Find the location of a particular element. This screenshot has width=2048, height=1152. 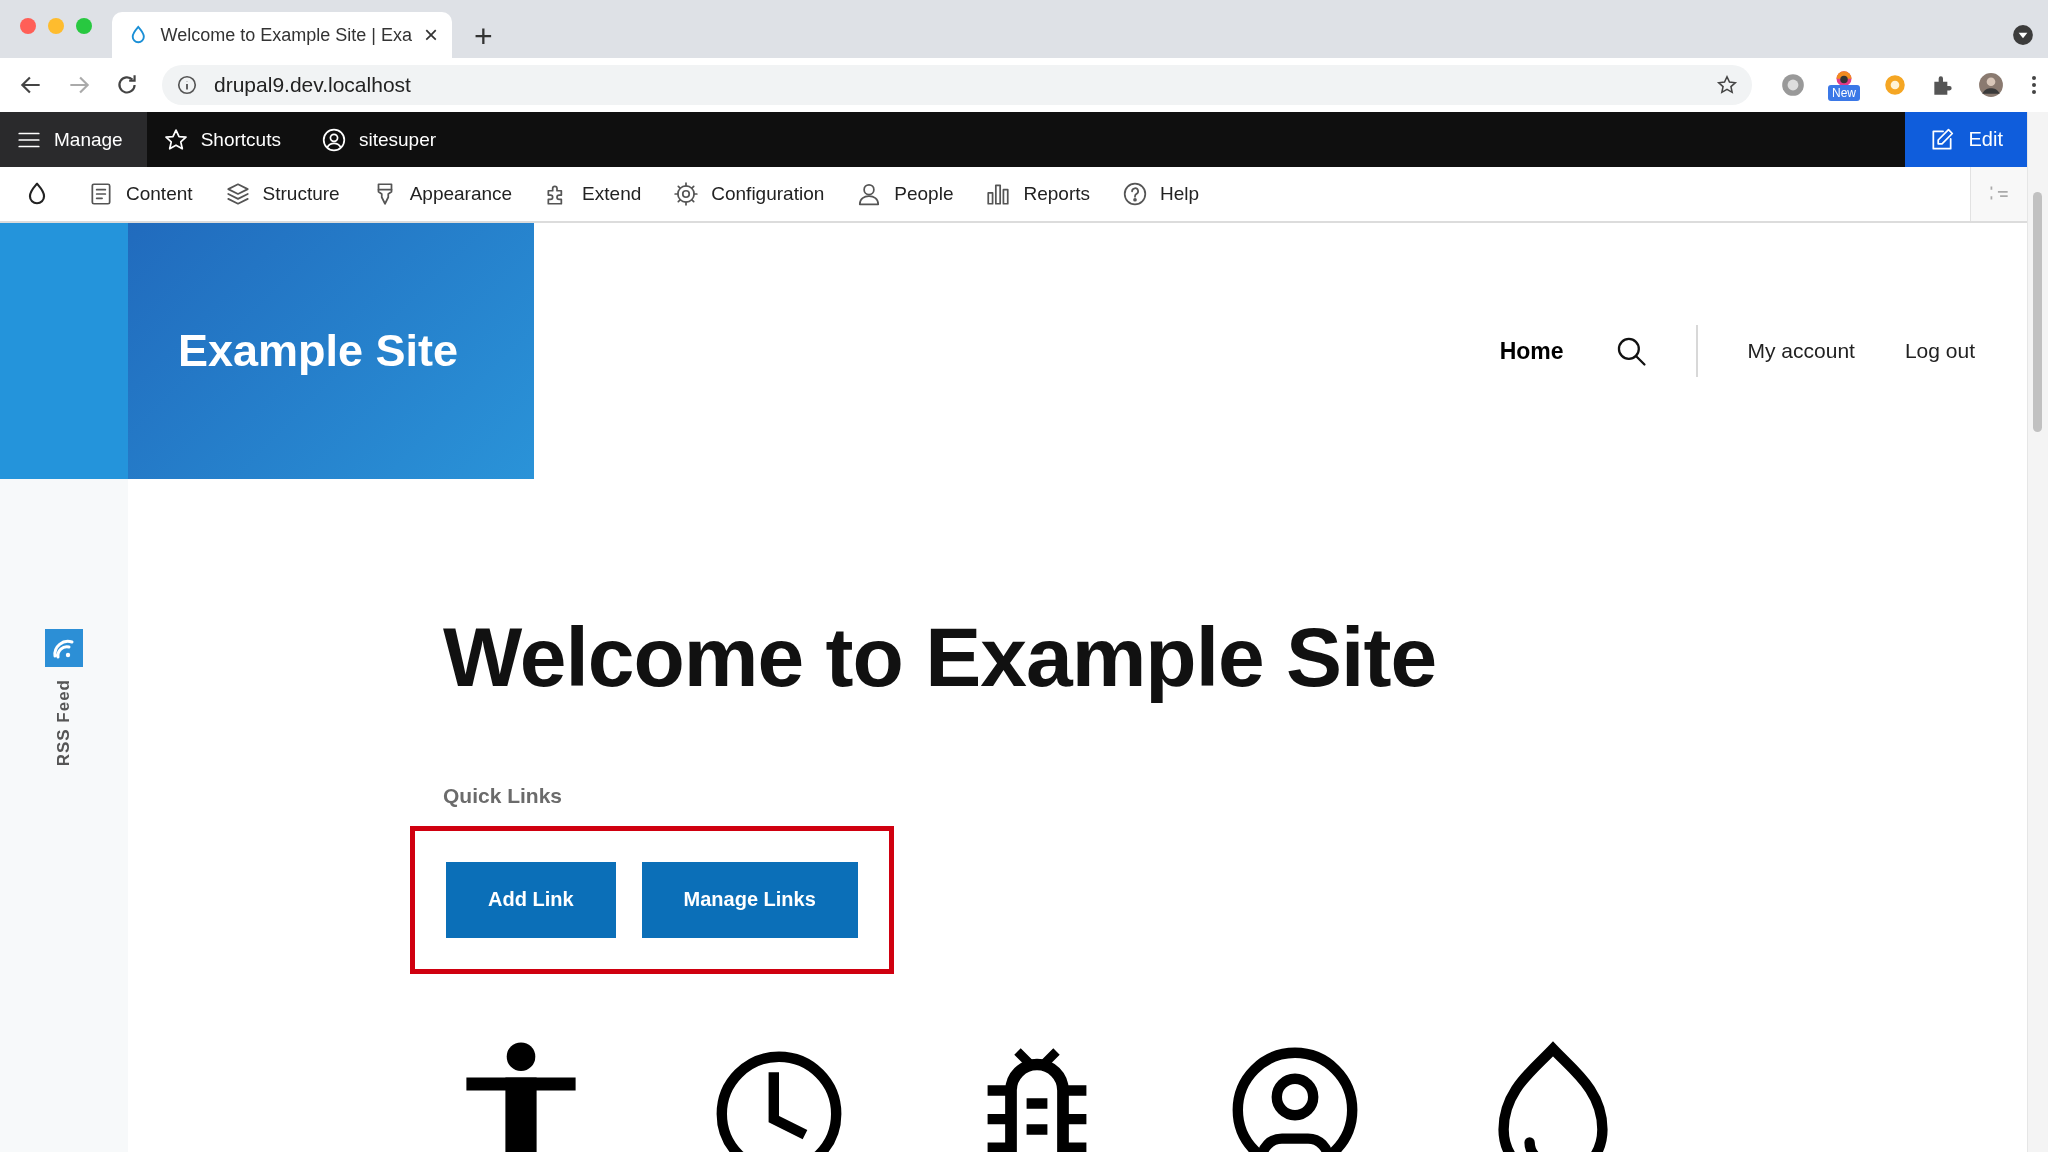

browser-tab: Welcome to Example Site | Exa × is located at coordinates (282, 35).